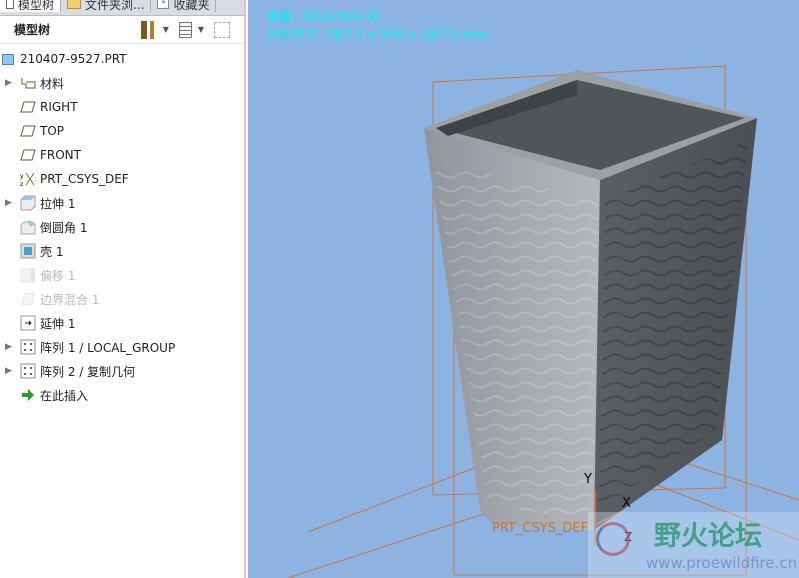 The width and height of the screenshot is (799, 578). Describe the element at coordinates (163, 4) in the screenshot. I see `favorites-icon: *` at that location.